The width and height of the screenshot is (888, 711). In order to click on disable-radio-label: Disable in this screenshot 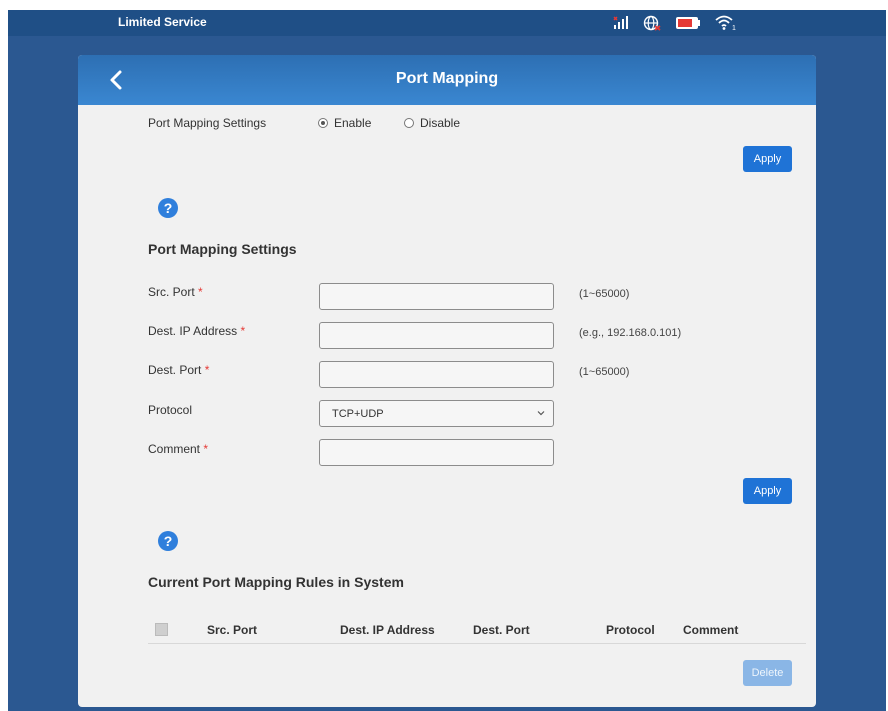, I will do `click(440, 123)`.